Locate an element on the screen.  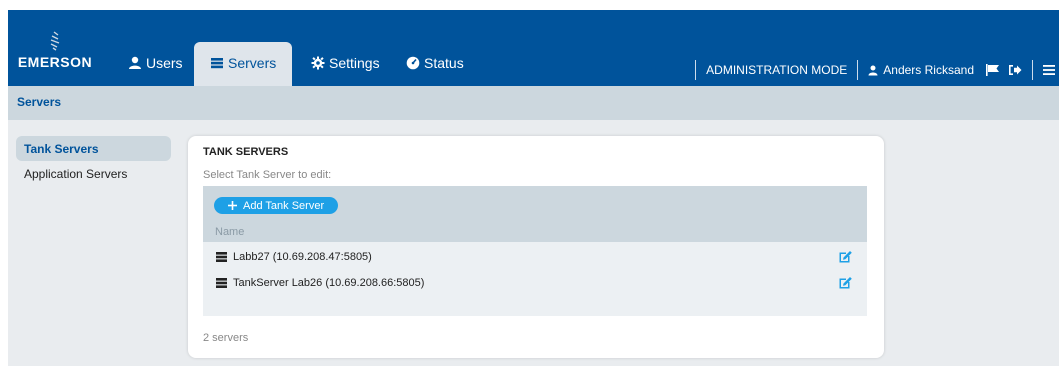
menu-icon is located at coordinates (1049, 70).